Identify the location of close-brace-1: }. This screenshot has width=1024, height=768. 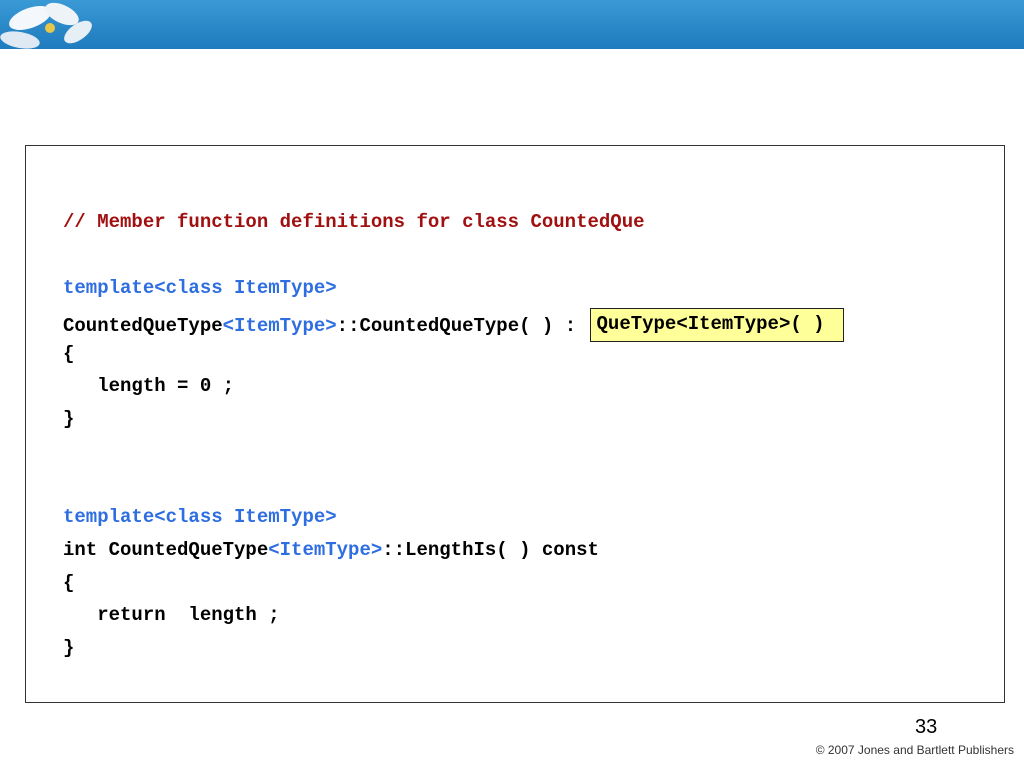
(69, 419).